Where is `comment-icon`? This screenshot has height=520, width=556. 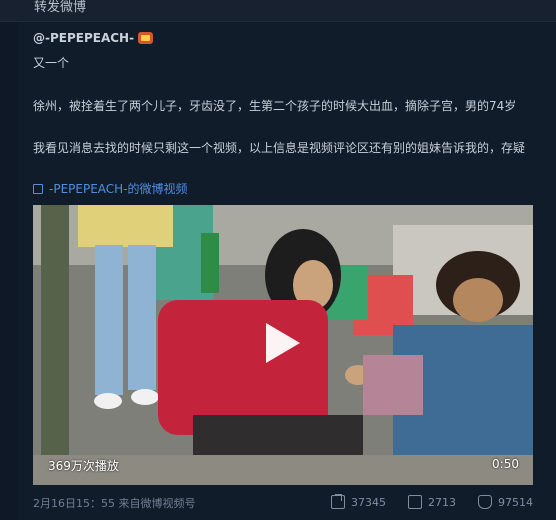 comment-icon is located at coordinates (415, 502).